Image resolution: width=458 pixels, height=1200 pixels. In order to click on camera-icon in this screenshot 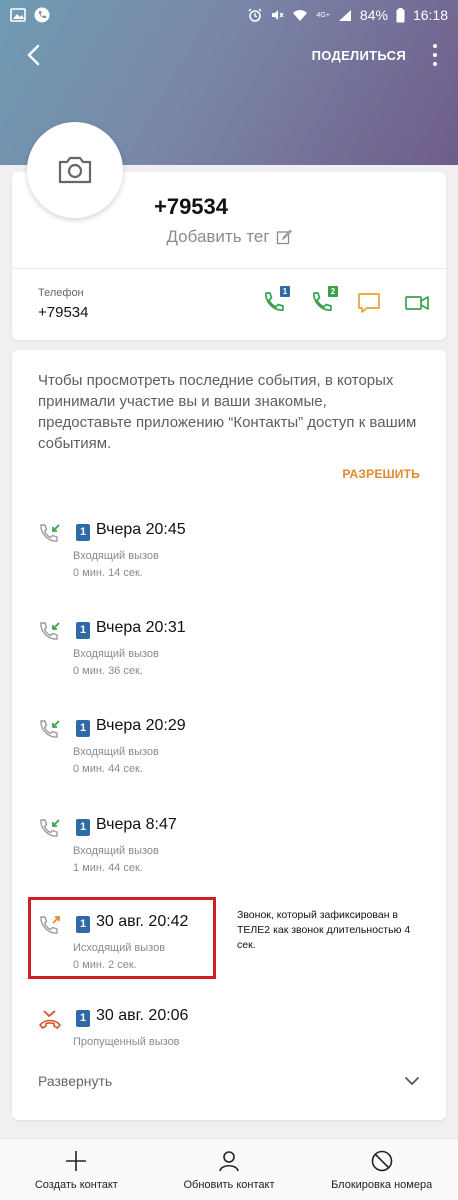, I will do `click(75, 170)`.